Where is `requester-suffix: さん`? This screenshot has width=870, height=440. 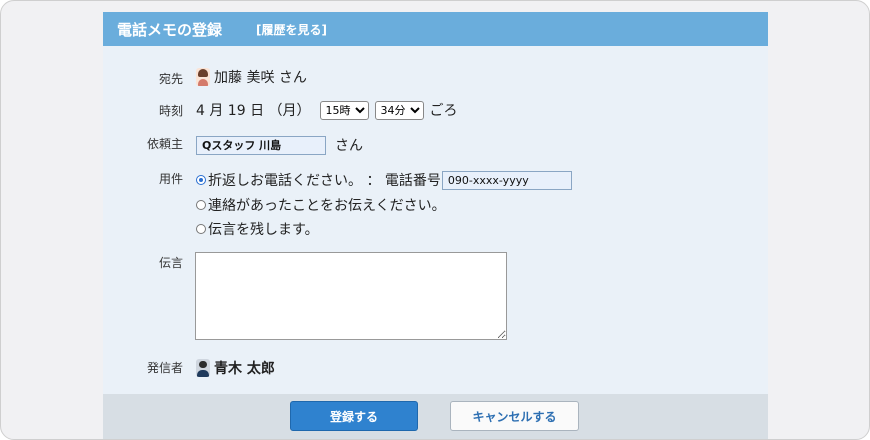 requester-suffix: さん is located at coordinates (349, 146).